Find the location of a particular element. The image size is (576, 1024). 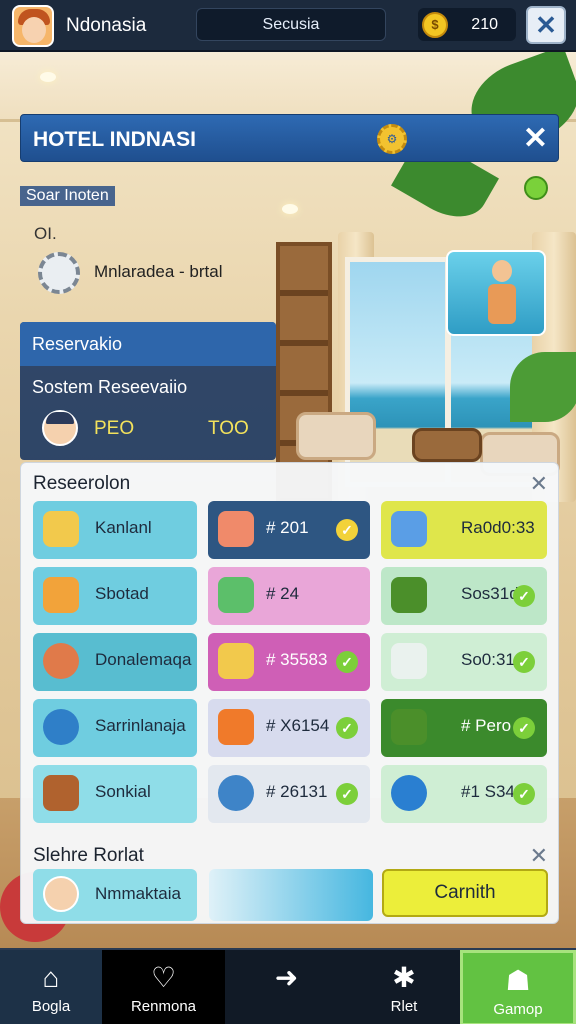

wrench-icon: ✕ is located at coordinates (546, 25).